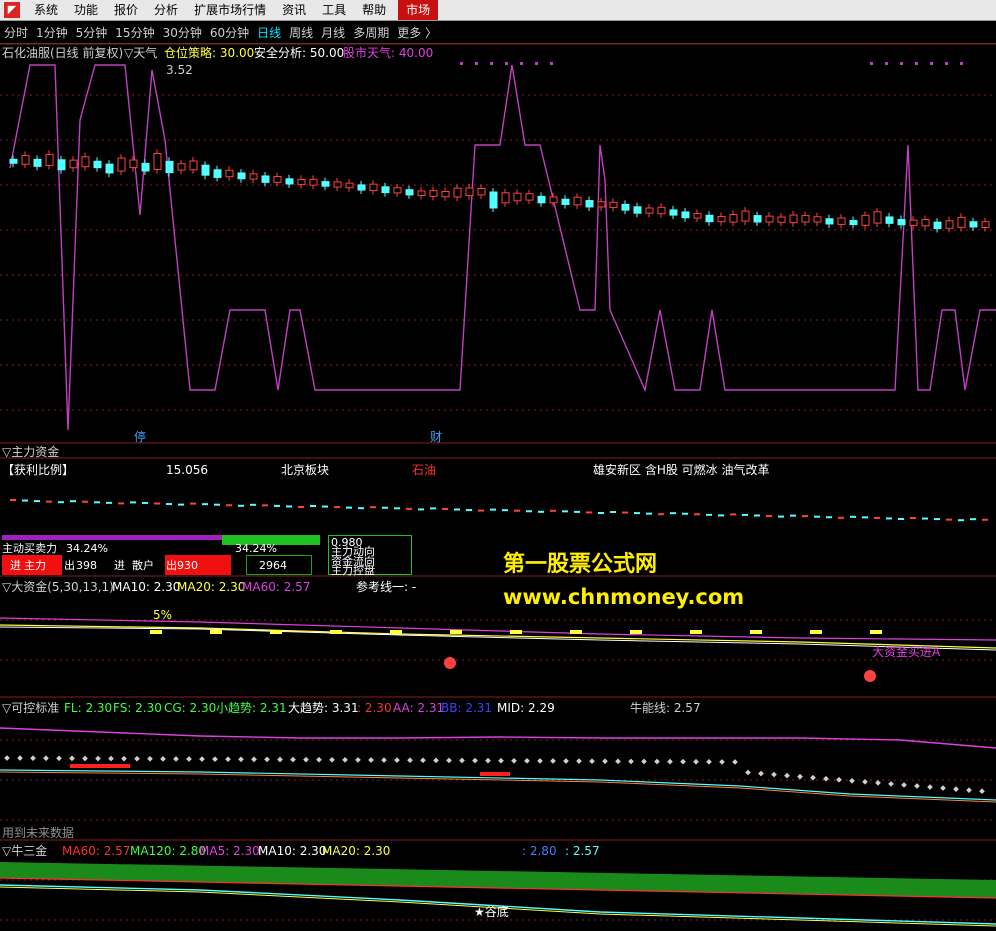  I want to click on kekong-fl: FL: 2.30, so click(88, 708).